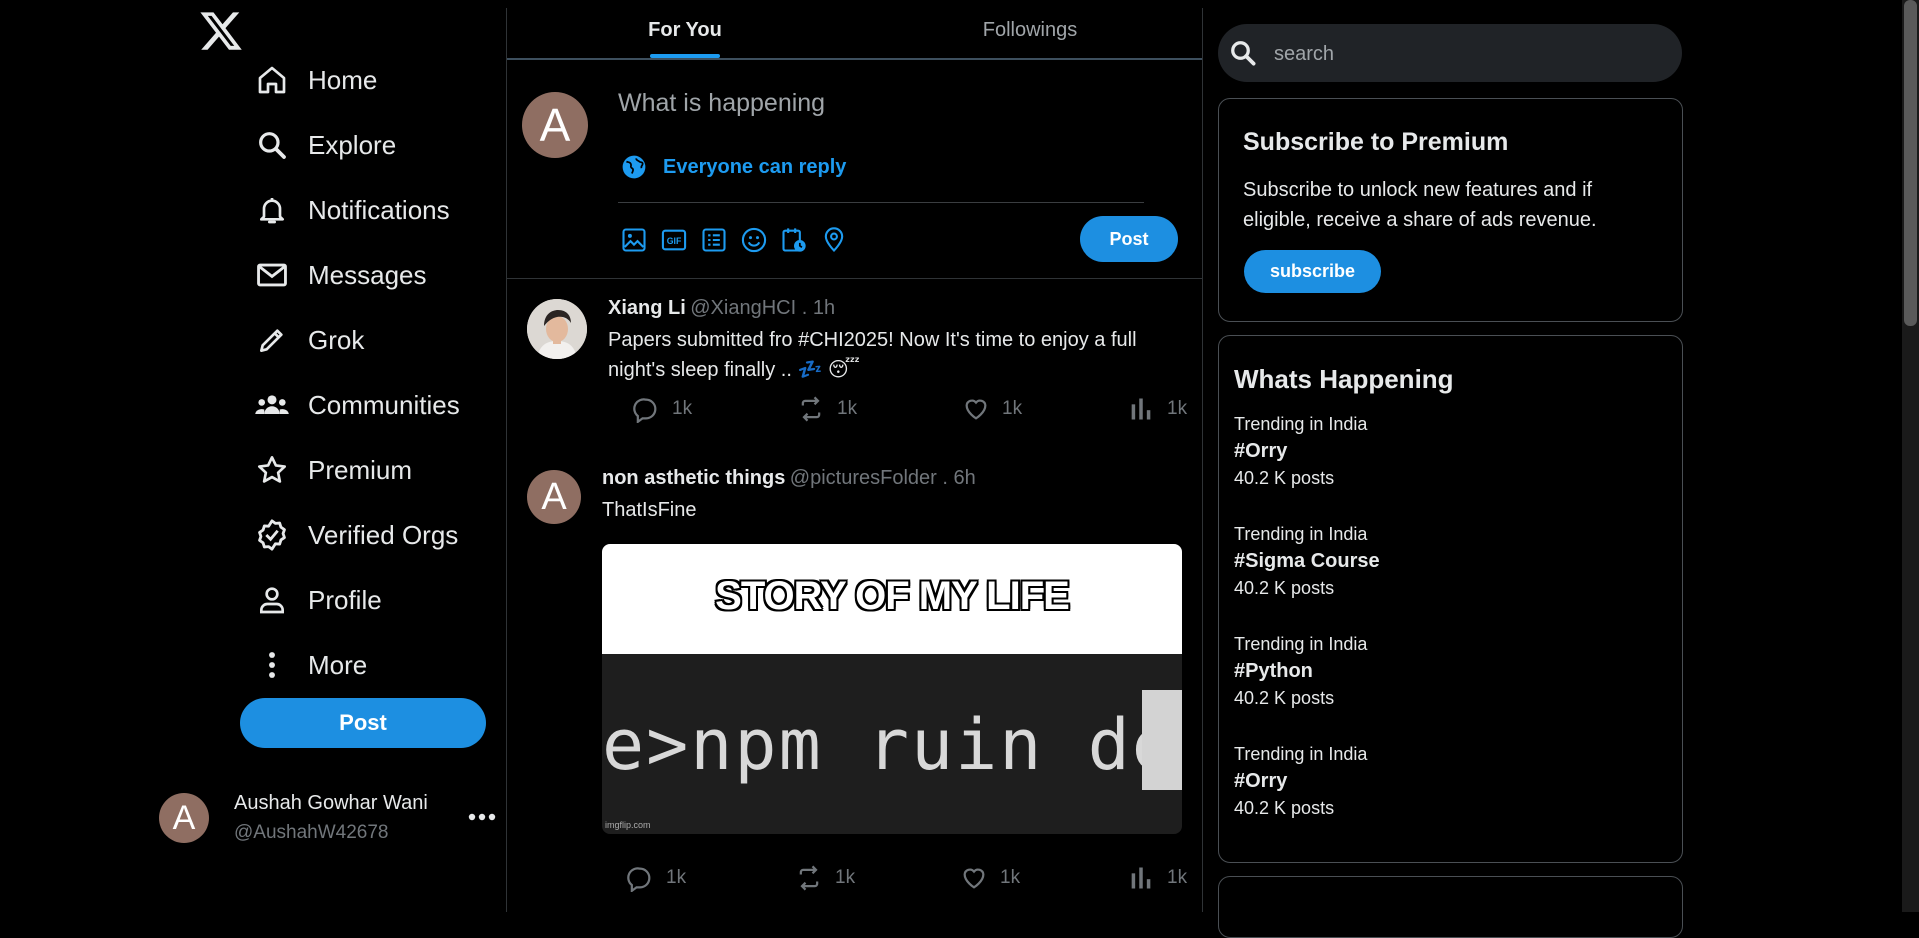  What do you see at coordinates (1162, 740) in the screenshot?
I see `meme-cursor` at bounding box center [1162, 740].